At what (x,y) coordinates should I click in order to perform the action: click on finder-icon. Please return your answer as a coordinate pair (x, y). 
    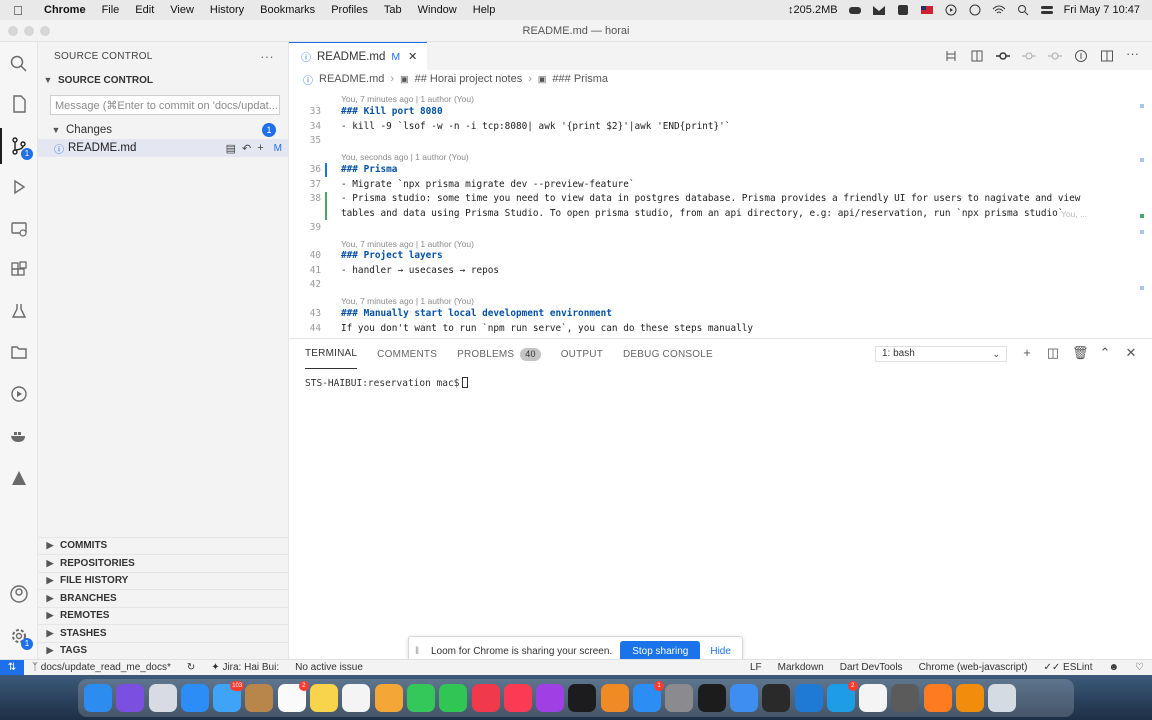
    Looking at the image, I should click on (98, 698).